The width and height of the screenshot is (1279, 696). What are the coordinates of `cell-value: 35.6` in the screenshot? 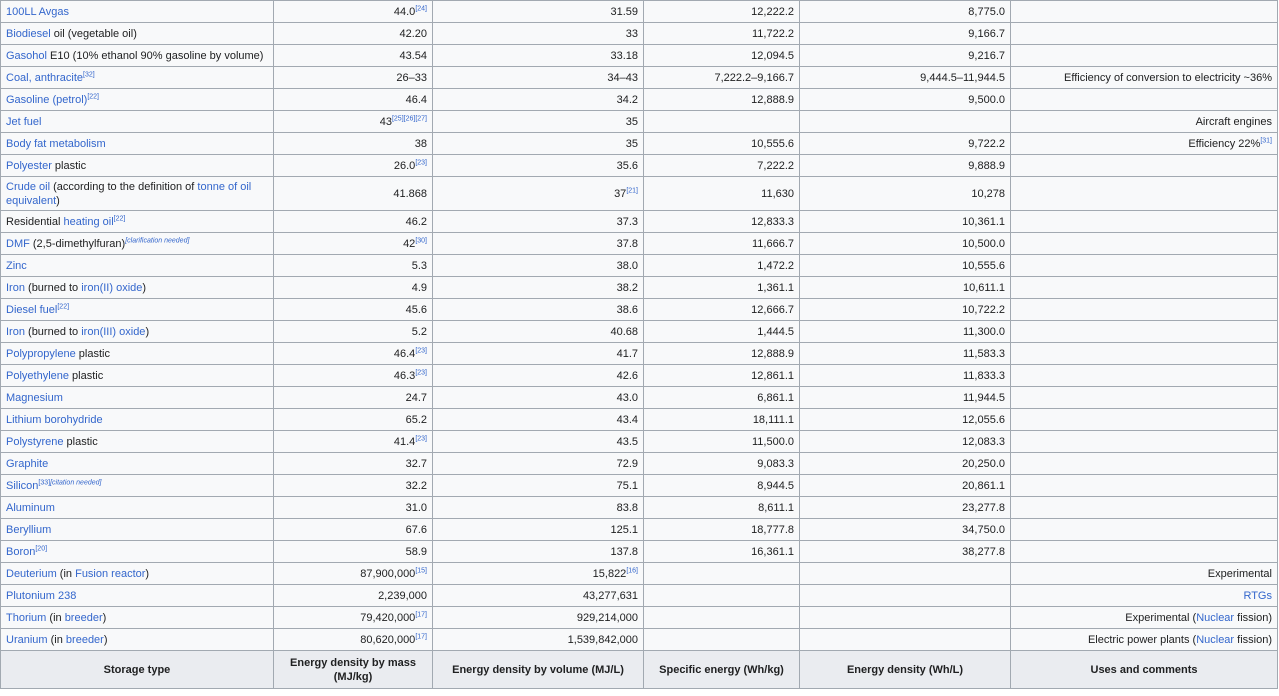 It's located at (627, 165).